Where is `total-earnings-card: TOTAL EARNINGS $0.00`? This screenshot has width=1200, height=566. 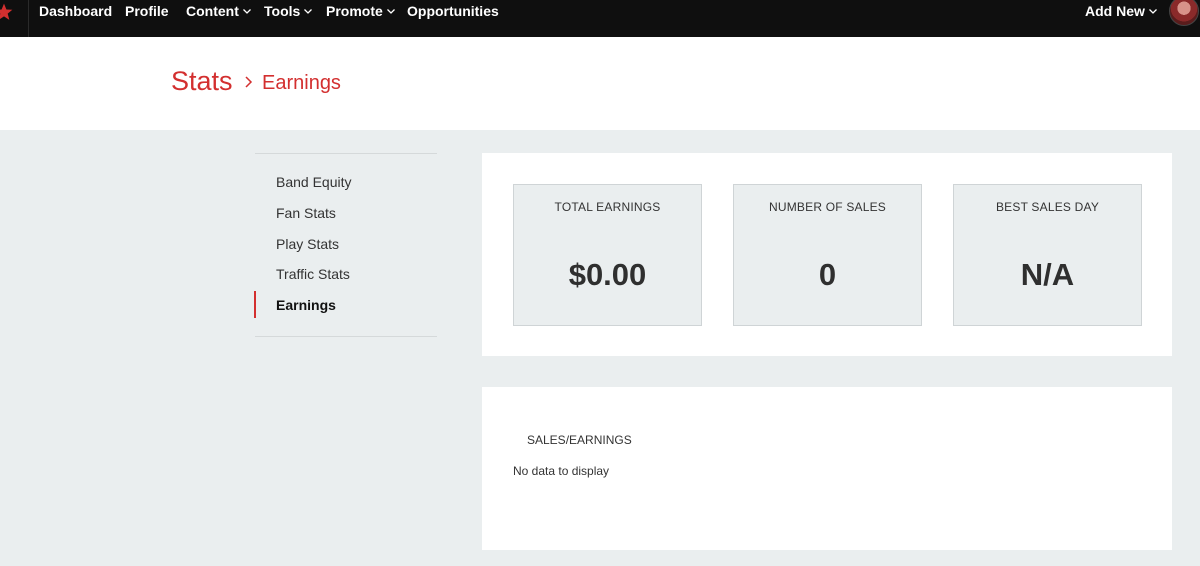
total-earnings-card: TOTAL EARNINGS $0.00 is located at coordinates (607, 255).